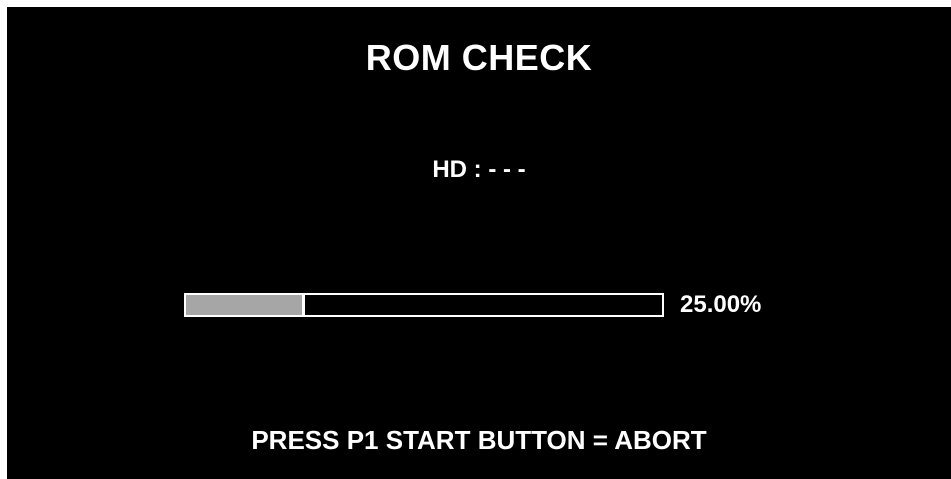  I want to click on page-title: ROM CHECK, so click(479, 57).